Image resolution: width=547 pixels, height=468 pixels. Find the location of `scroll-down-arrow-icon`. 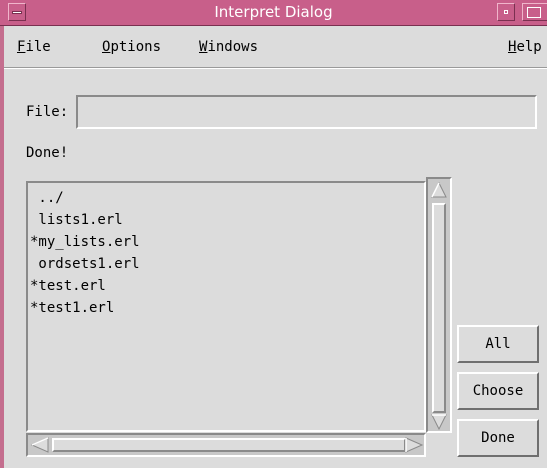

scroll-down-arrow-icon is located at coordinates (439, 422).